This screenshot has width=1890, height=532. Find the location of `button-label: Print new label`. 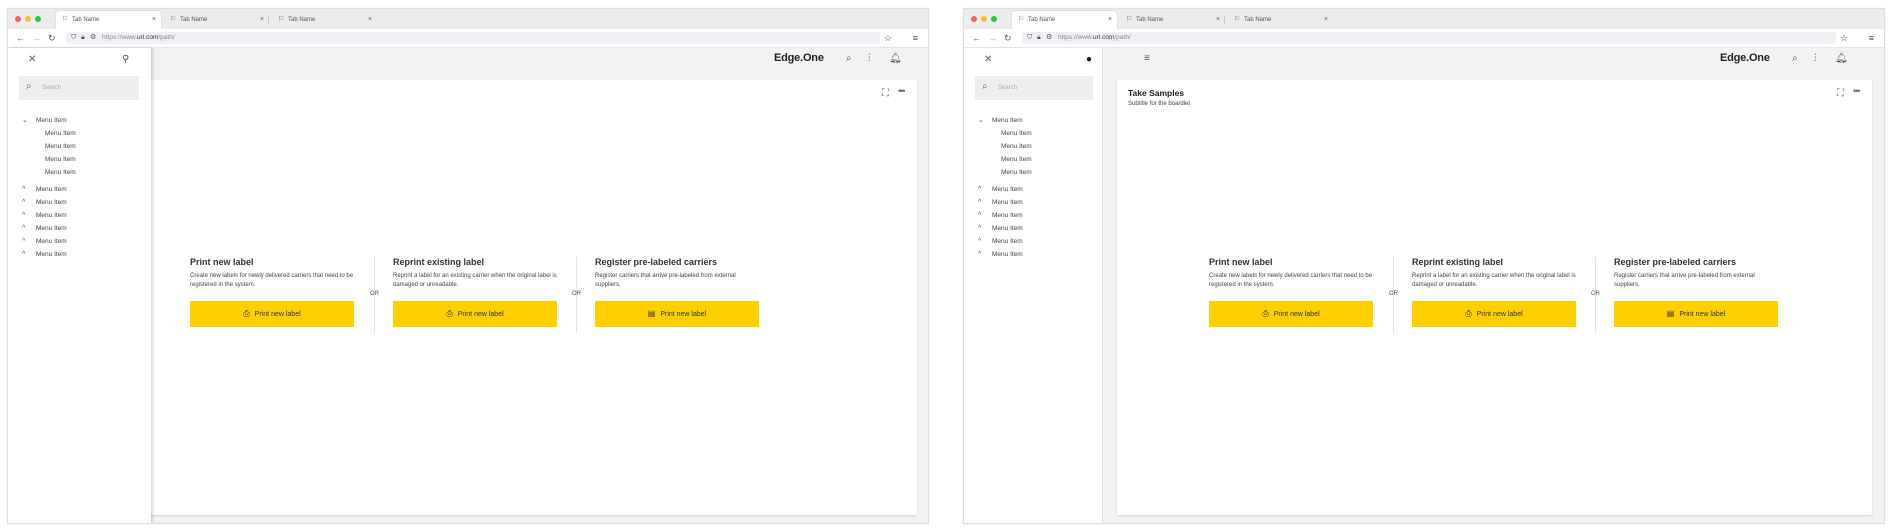

button-label: Print new label is located at coordinates (480, 314).